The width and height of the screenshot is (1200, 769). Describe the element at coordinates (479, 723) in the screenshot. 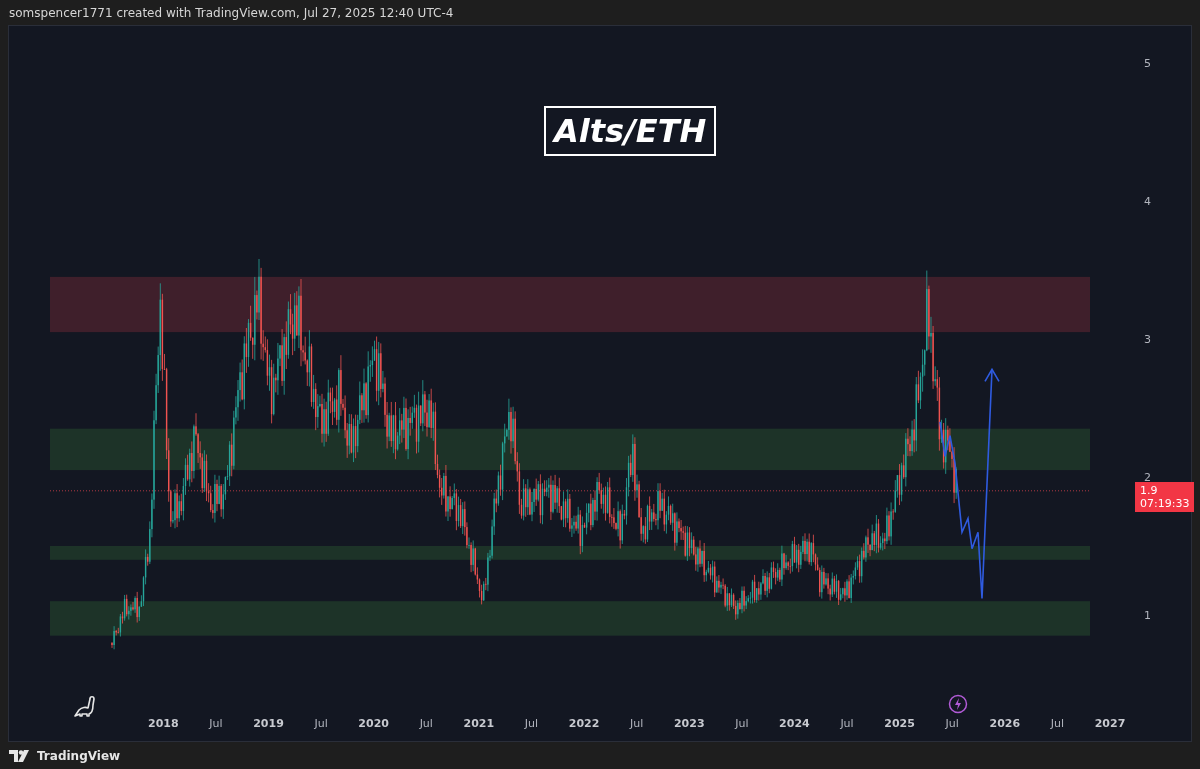

I see `time-axis-label: 2021` at that location.